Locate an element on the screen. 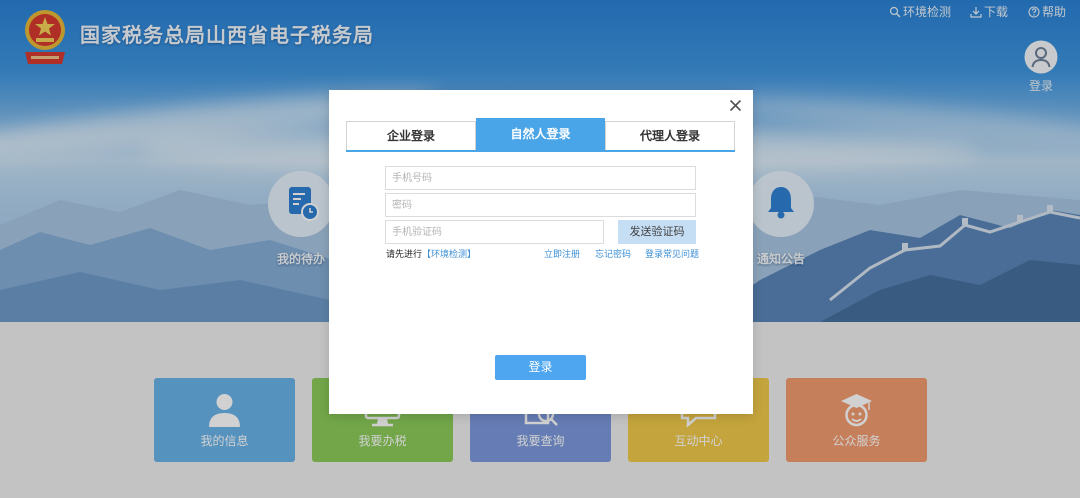 Image resolution: width=1080 pixels, height=498 pixels. login-faq-link: 登录常见问题 is located at coordinates (672, 254).